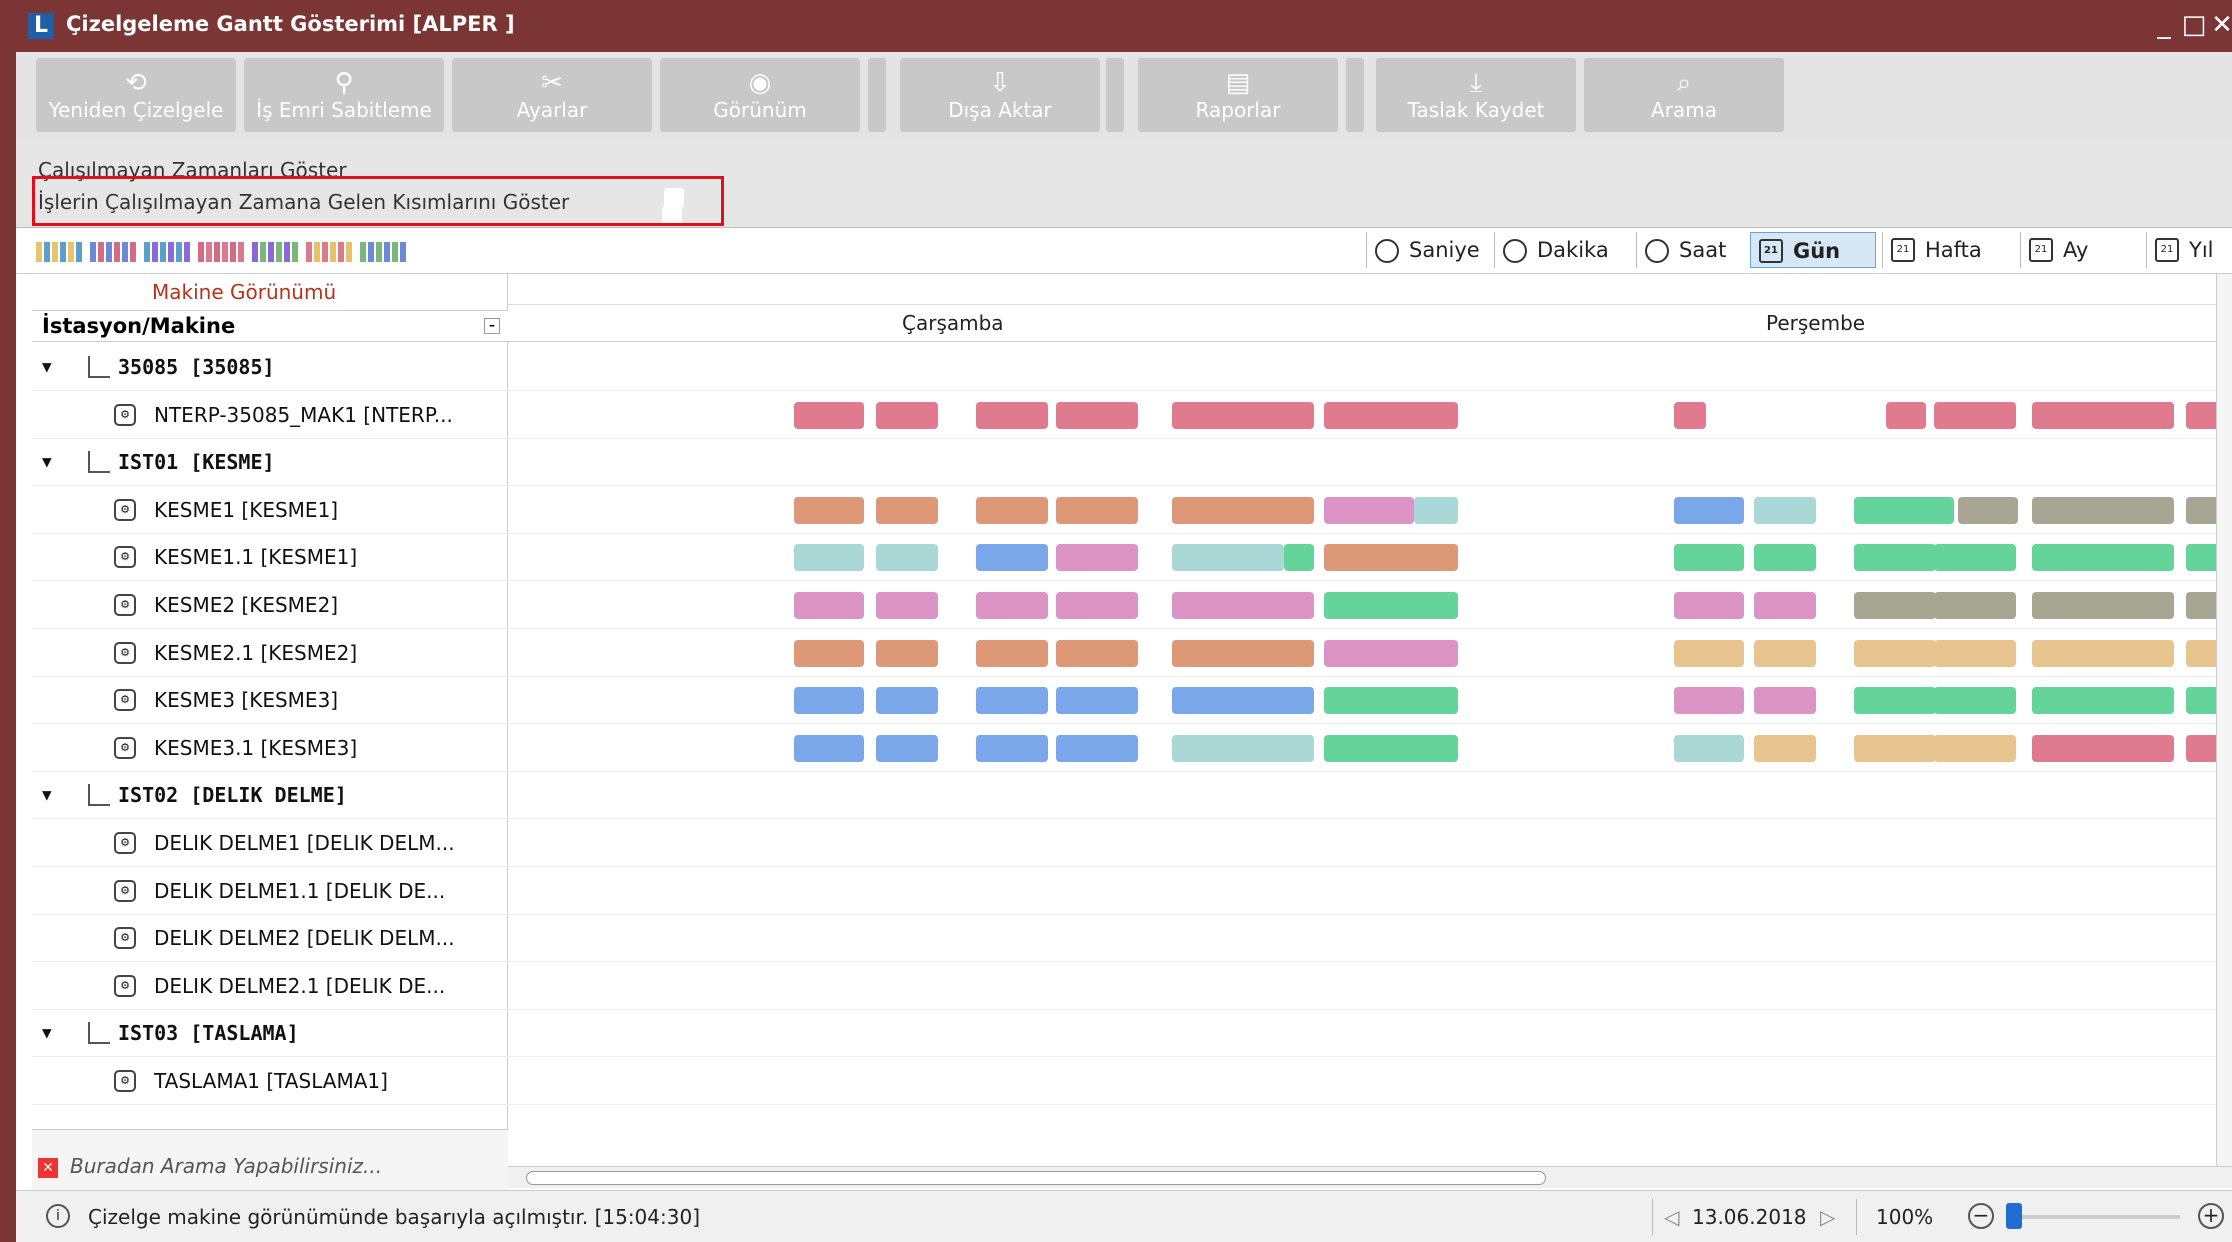 The image size is (2232, 1242). What do you see at coordinates (270, 1034) in the screenshot?
I see `station-row: ▼ IST03 [TASLAMA]` at bounding box center [270, 1034].